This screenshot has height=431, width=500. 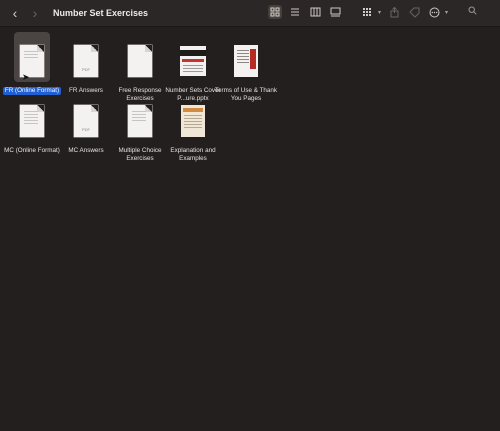 I want to click on file-item: Explanation and Examples, so click(x=193, y=127).